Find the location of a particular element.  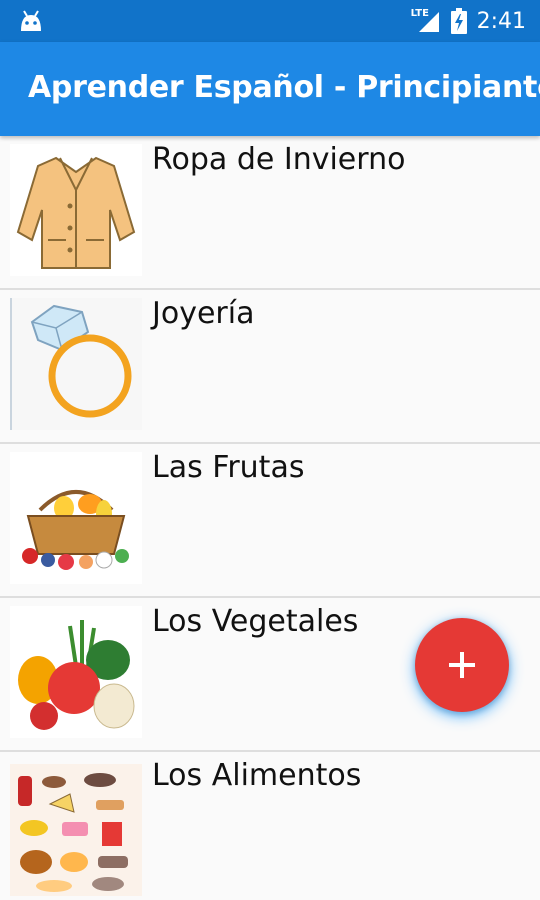

signal-icon: LTE is located at coordinates (426, 21).